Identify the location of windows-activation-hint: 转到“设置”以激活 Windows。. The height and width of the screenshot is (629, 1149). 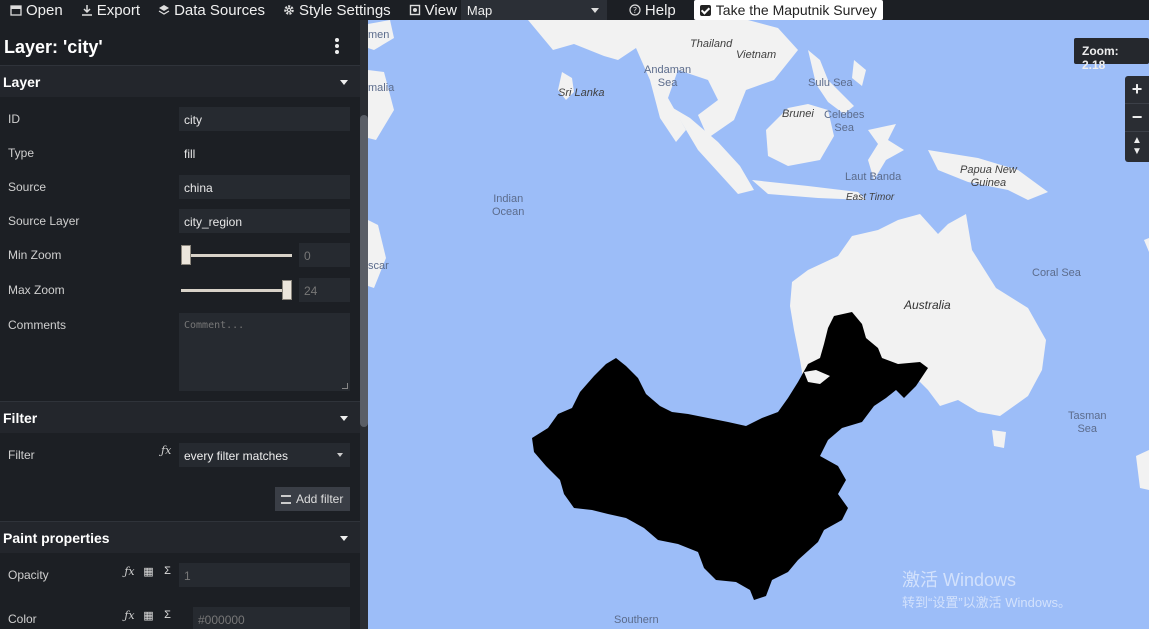
(987, 602).